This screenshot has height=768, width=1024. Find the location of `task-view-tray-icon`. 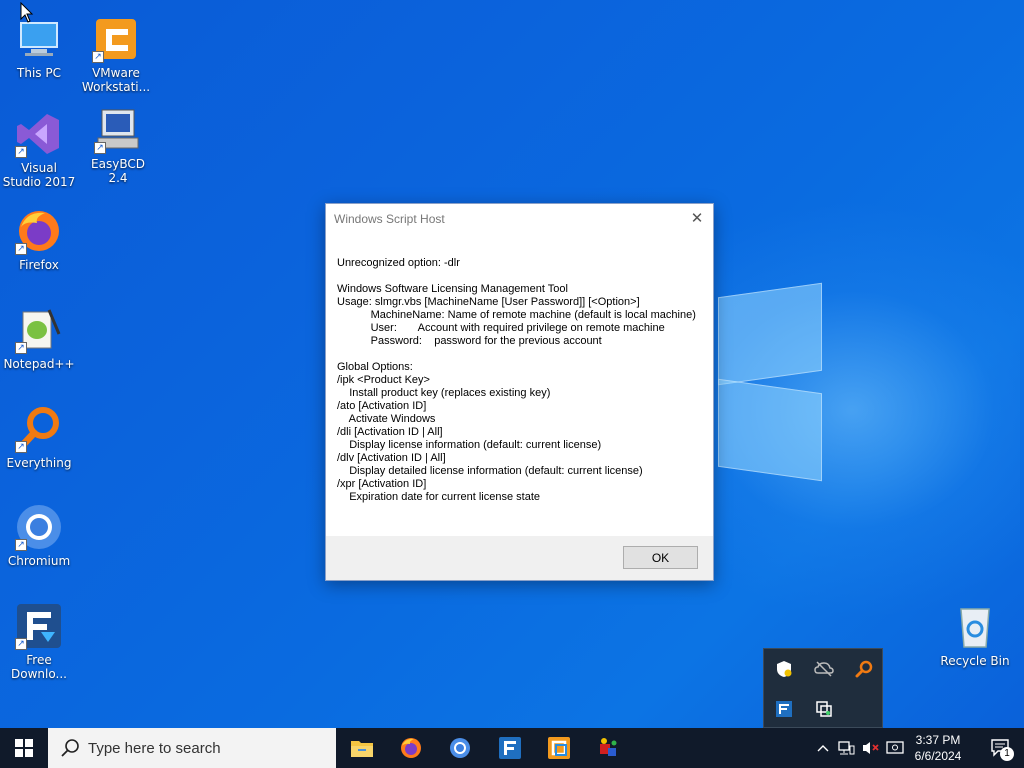

task-view-tray-icon is located at coordinates (824, 709).